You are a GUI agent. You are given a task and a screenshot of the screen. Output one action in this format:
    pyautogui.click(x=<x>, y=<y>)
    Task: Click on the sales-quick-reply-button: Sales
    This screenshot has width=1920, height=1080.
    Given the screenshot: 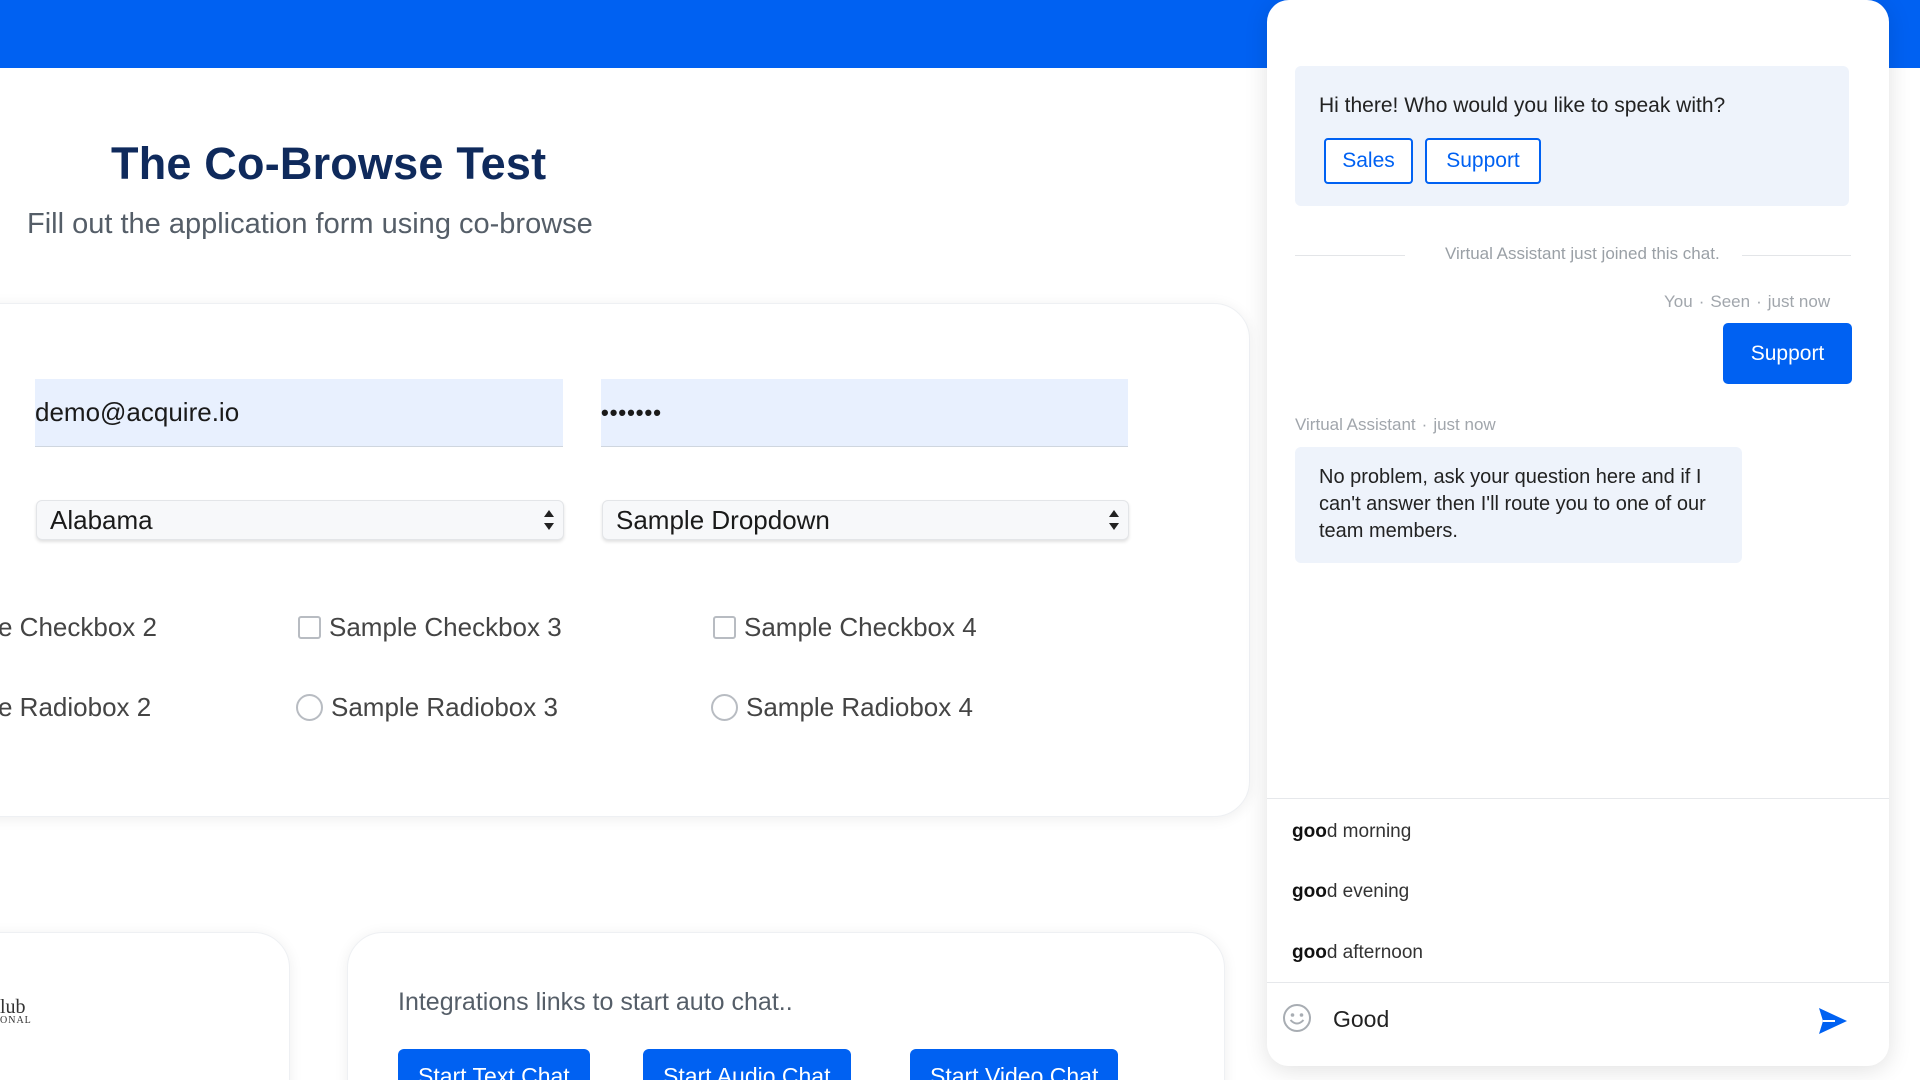 What is the action you would take?
    pyautogui.click(x=1368, y=161)
    